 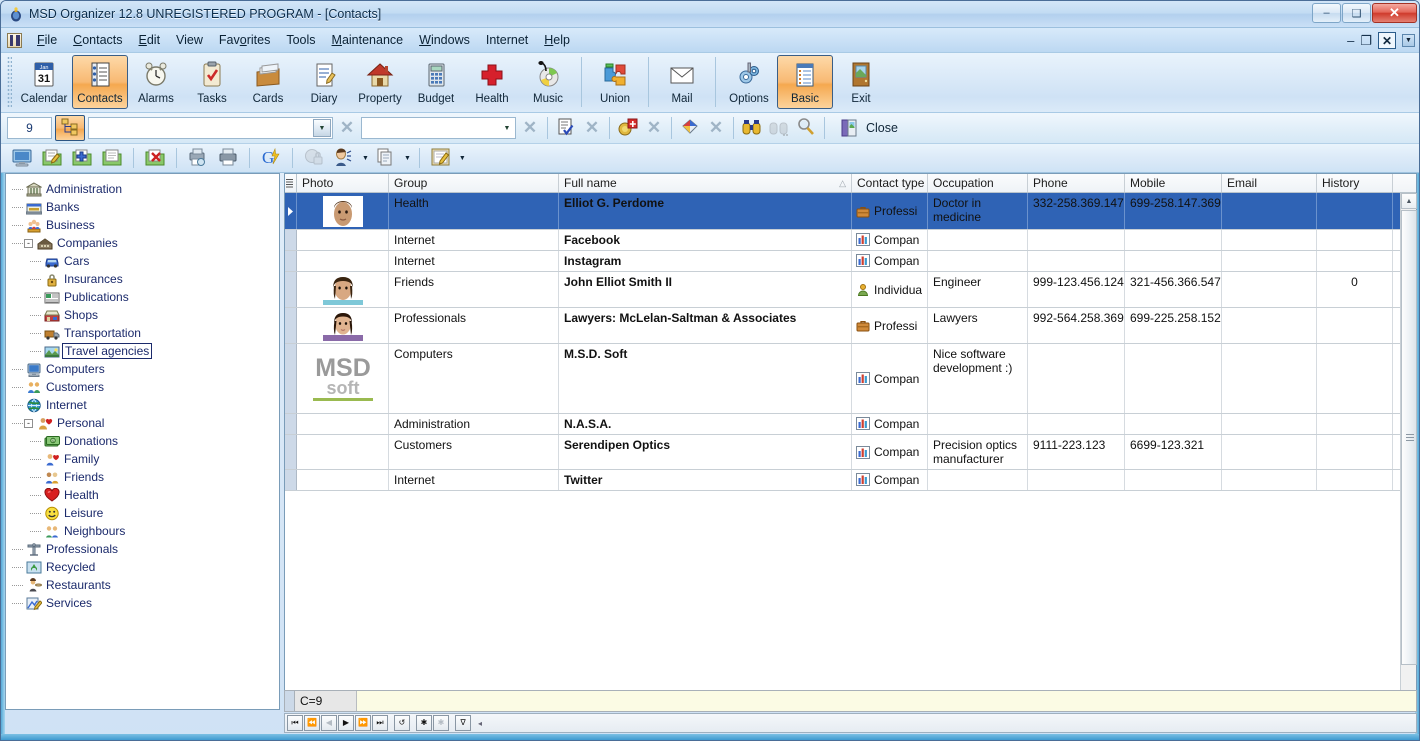 I want to click on magnifier-button, so click(x=806, y=128).